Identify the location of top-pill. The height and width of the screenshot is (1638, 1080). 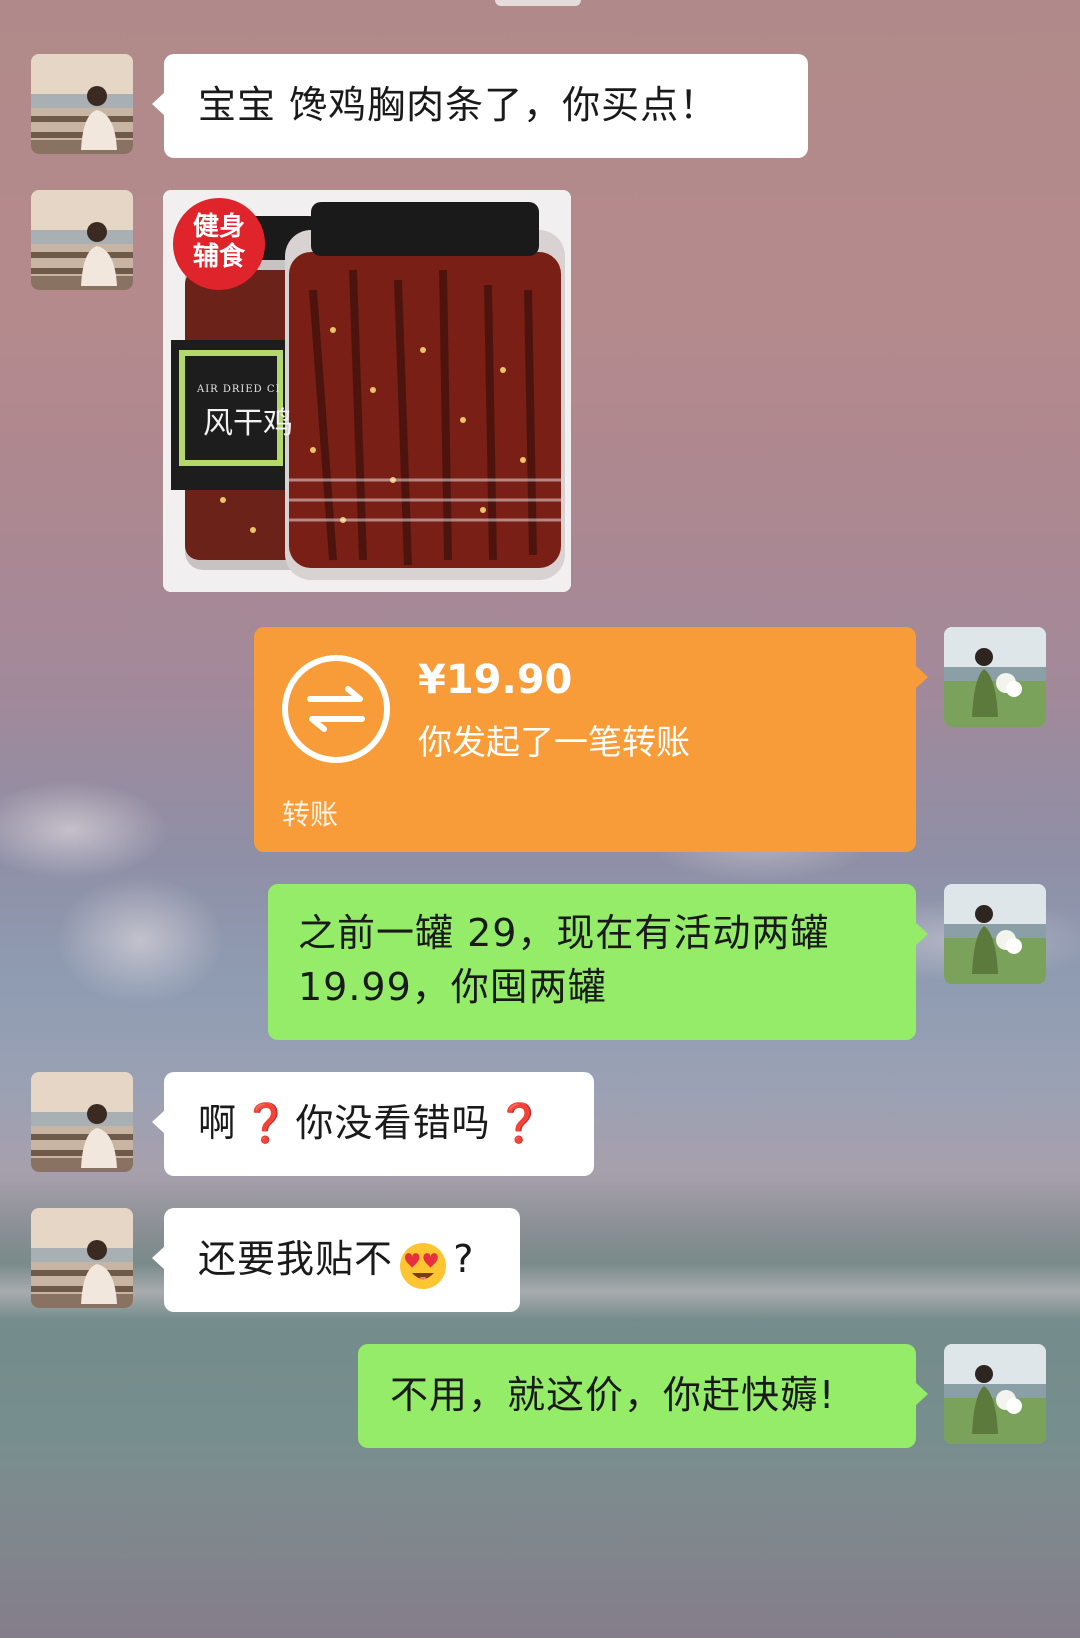
(538, 3).